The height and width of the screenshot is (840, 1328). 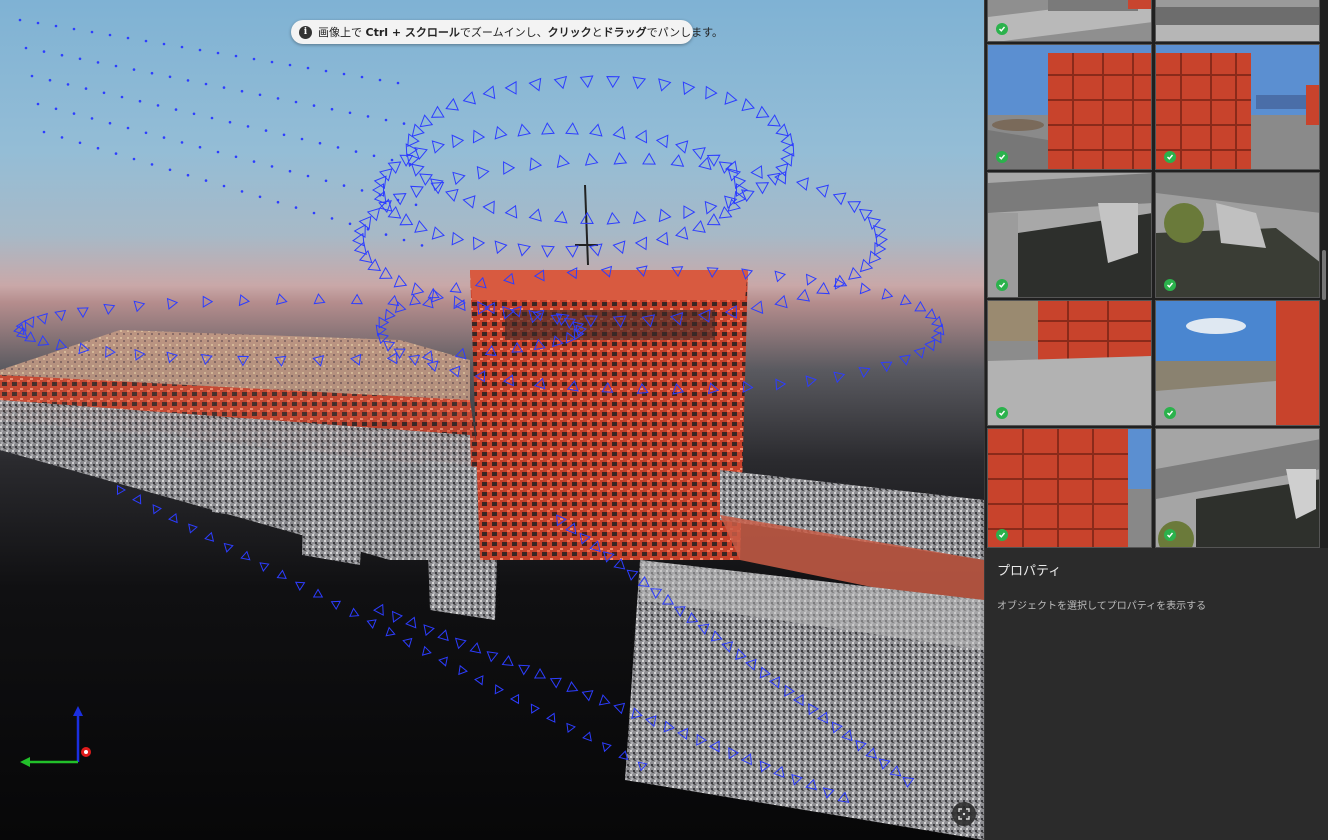 What do you see at coordinates (1102, 606) in the screenshot?
I see `properties-empty-message: オブジェクトを選択してプロパティを表示する` at bounding box center [1102, 606].